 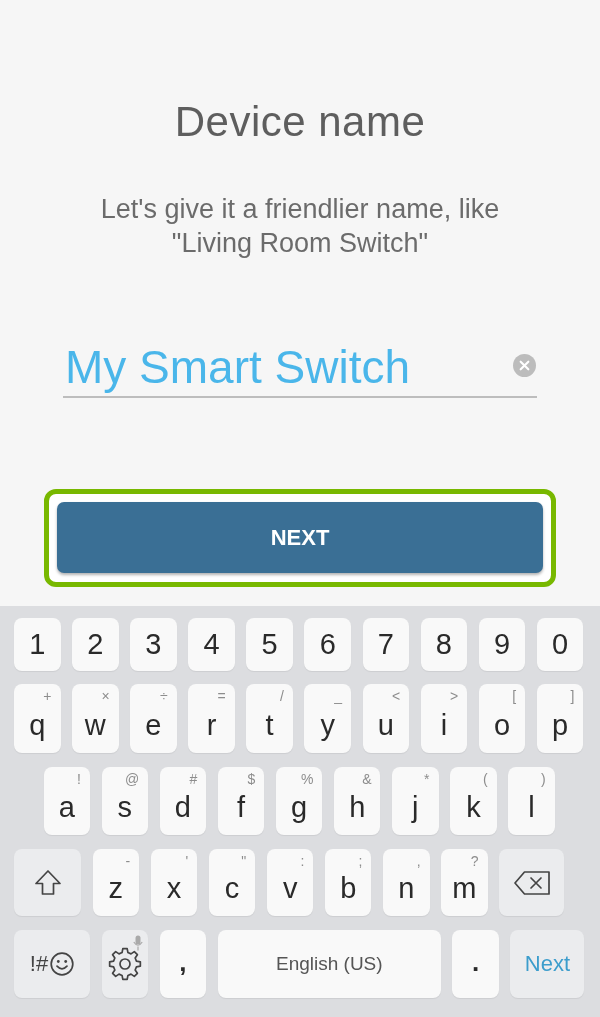 I want to click on shift-key, so click(x=47, y=882).